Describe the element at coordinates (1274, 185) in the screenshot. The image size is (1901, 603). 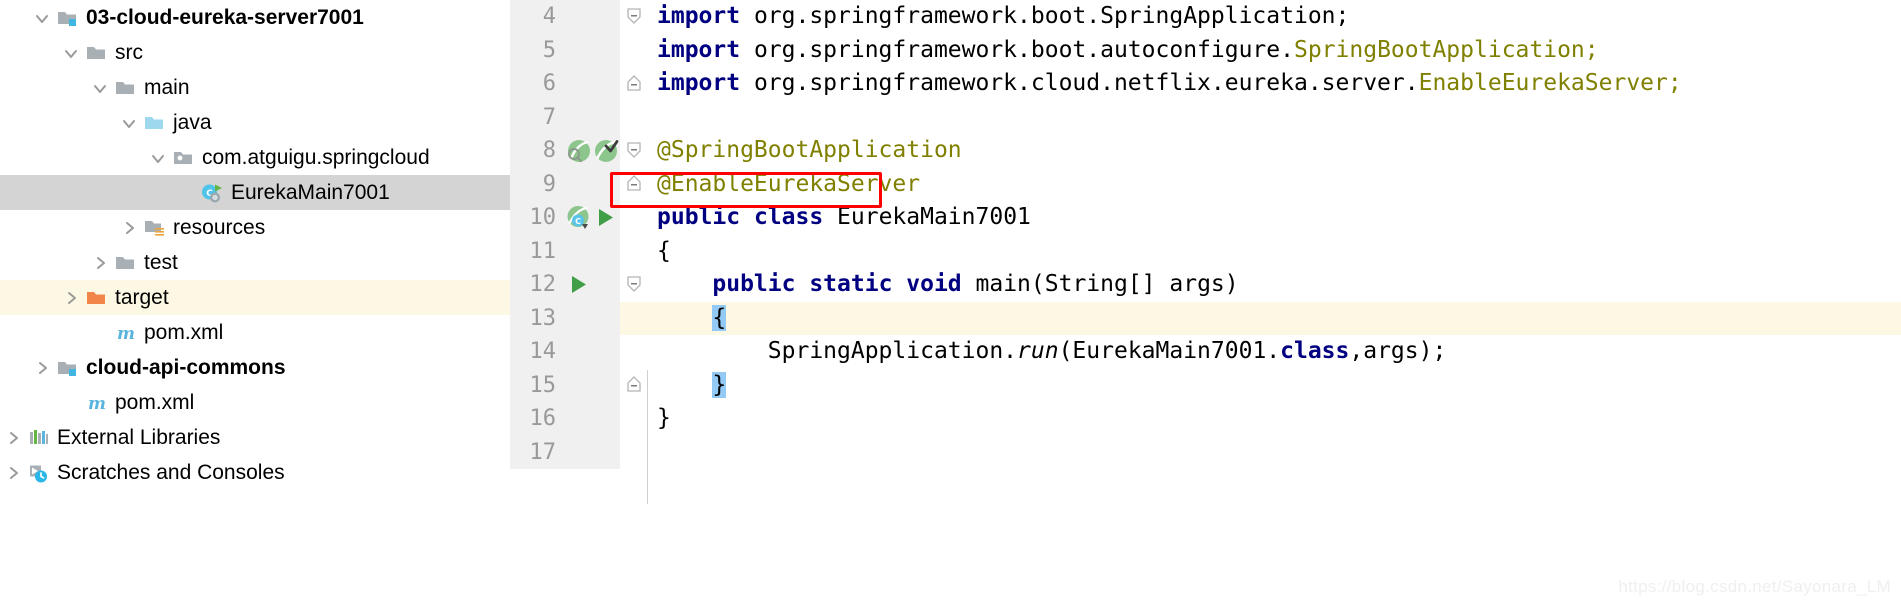
I see `code-line-text: @EnableEurekaServer` at that location.